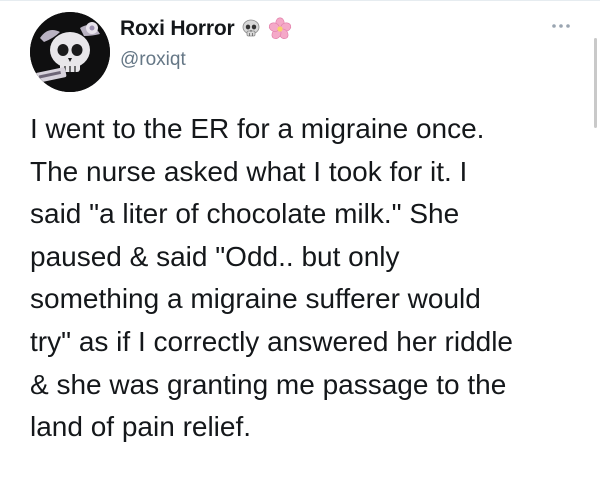 The height and width of the screenshot is (481, 600). What do you see at coordinates (251, 29) in the screenshot?
I see `skull-icon` at bounding box center [251, 29].